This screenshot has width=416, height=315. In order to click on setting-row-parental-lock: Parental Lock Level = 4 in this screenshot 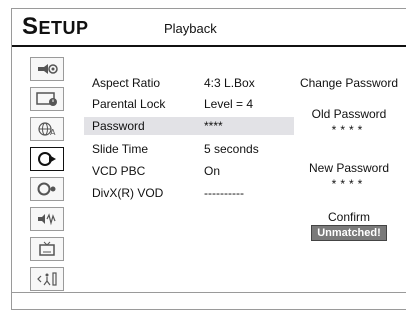, I will do `click(189, 104)`.